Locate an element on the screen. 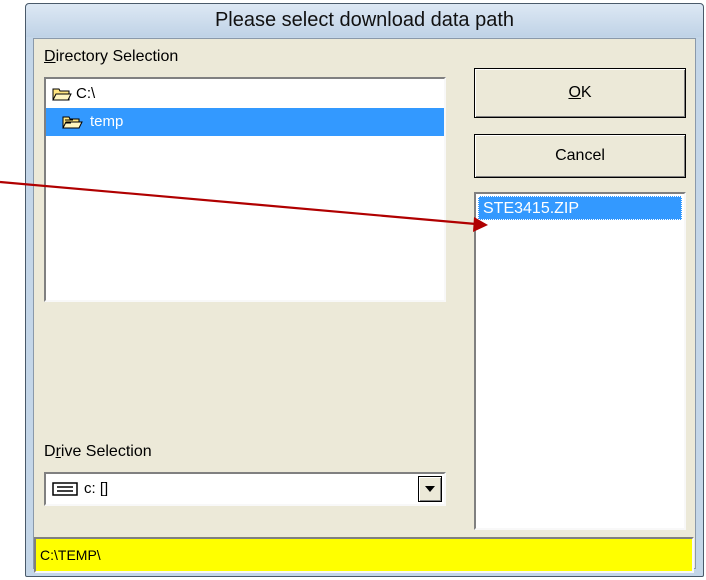 This screenshot has height=580, width=706. annotation-arrow is located at coordinates (244, 206).